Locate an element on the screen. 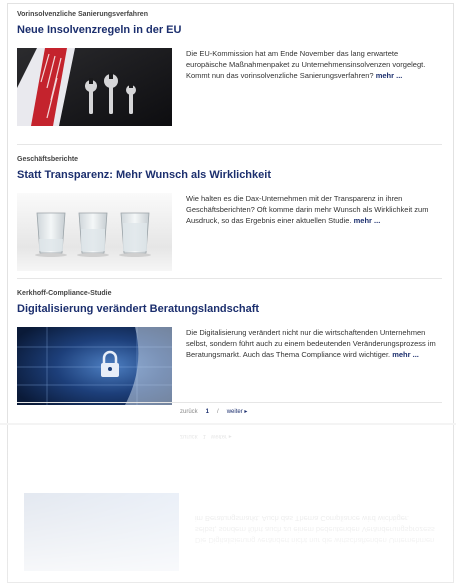 This screenshot has width=456, height=587. article-image-digital-lock is located at coordinates (94, 366).